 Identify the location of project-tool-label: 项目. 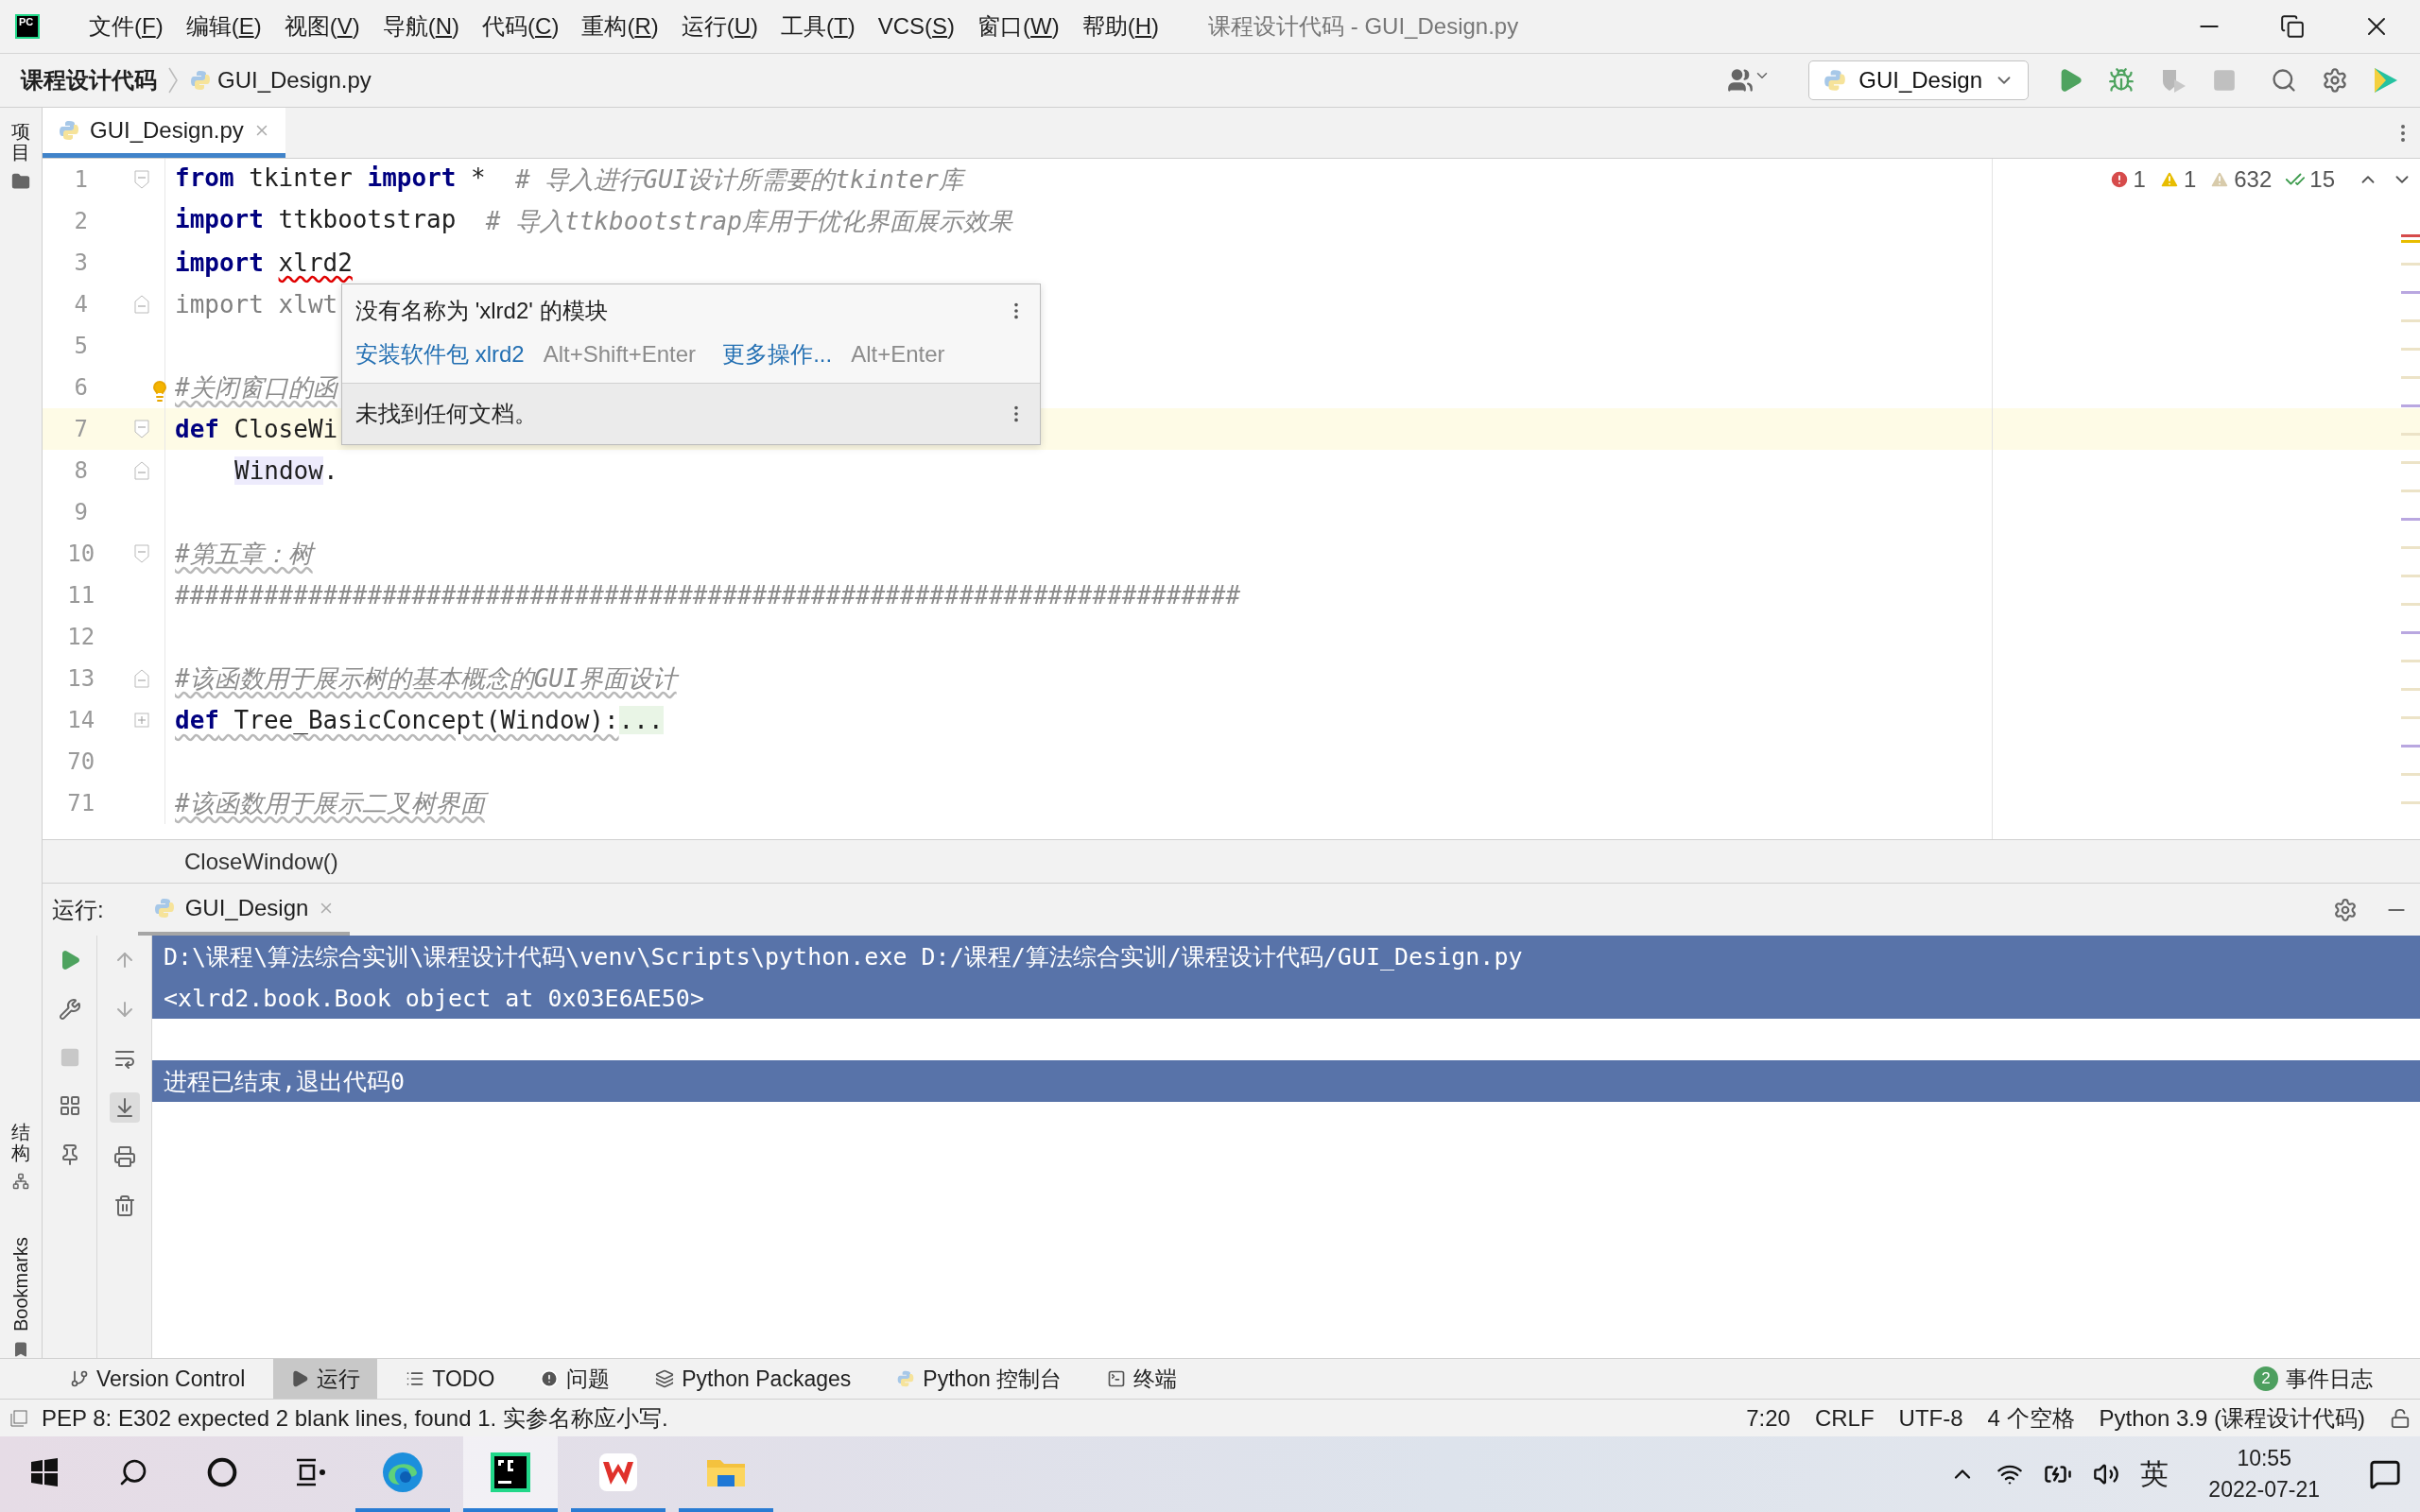
(20, 142).